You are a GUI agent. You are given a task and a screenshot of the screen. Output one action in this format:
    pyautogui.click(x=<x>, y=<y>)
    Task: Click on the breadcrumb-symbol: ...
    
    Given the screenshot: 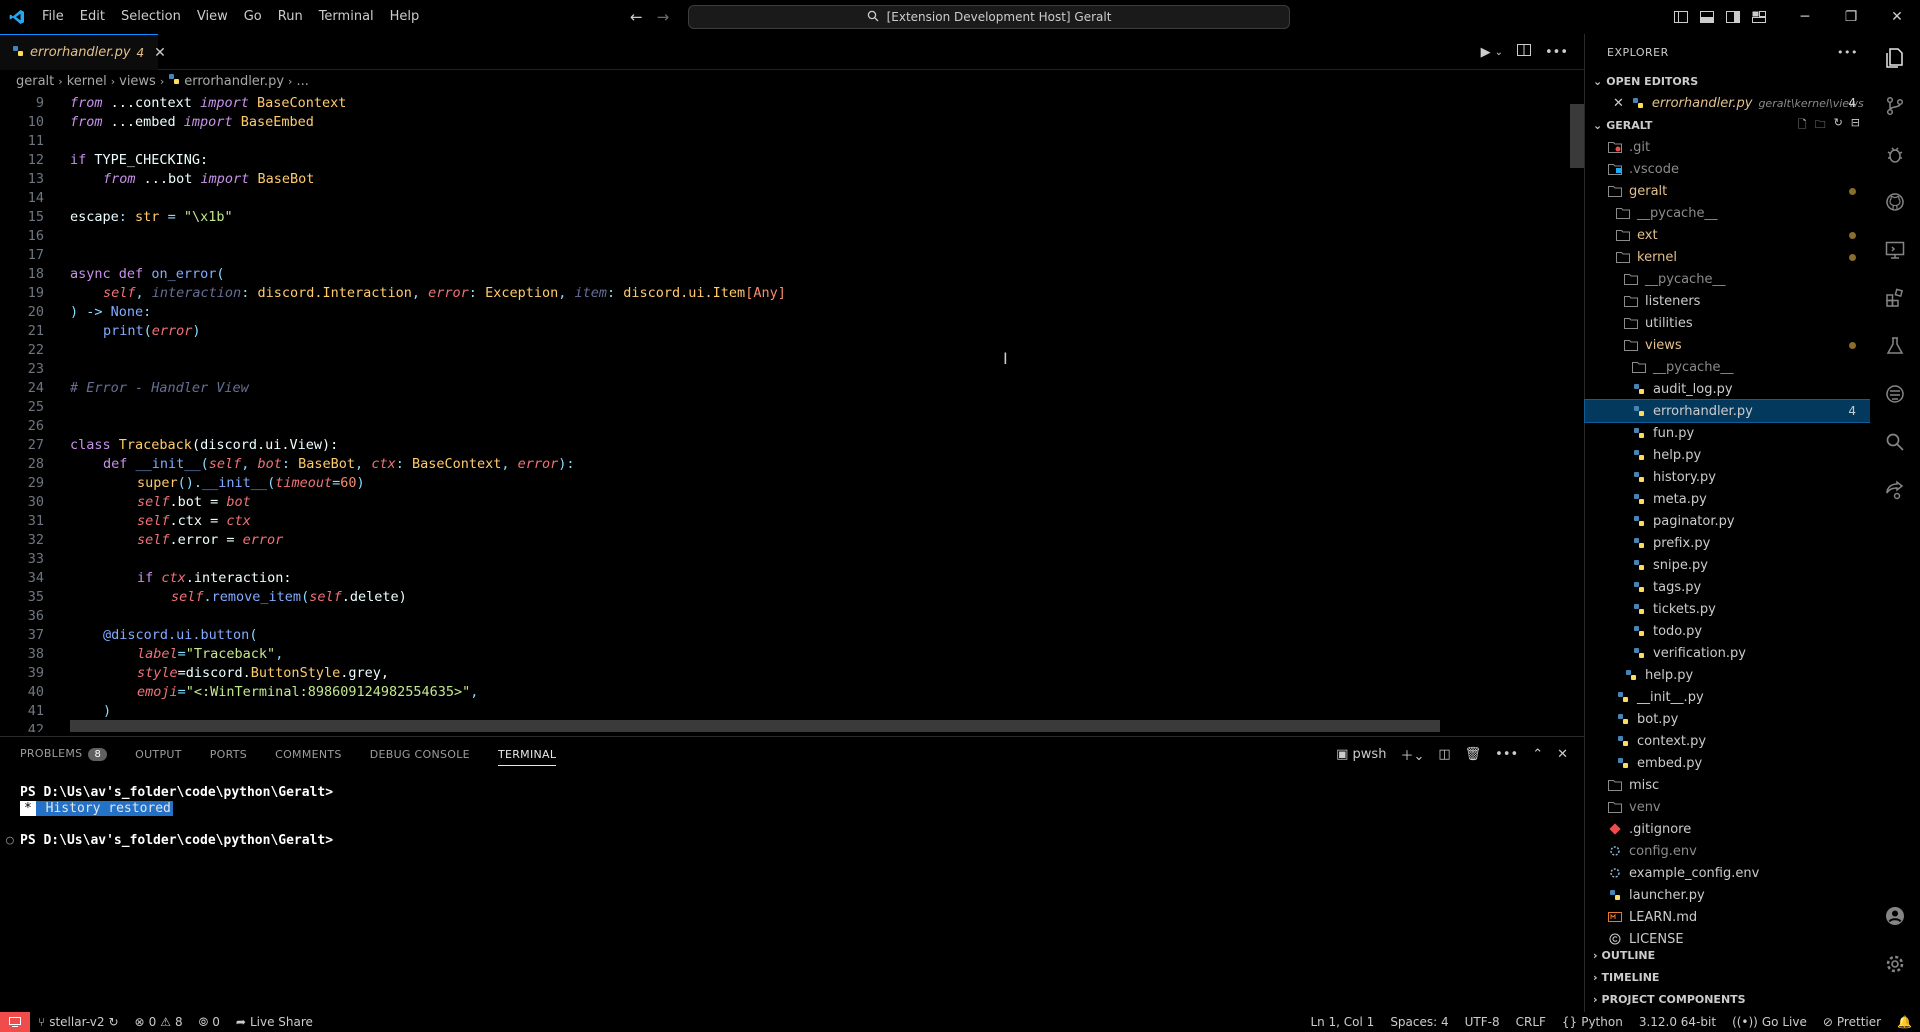 What is the action you would take?
    pyautogui.click(x=302, y=81)
    